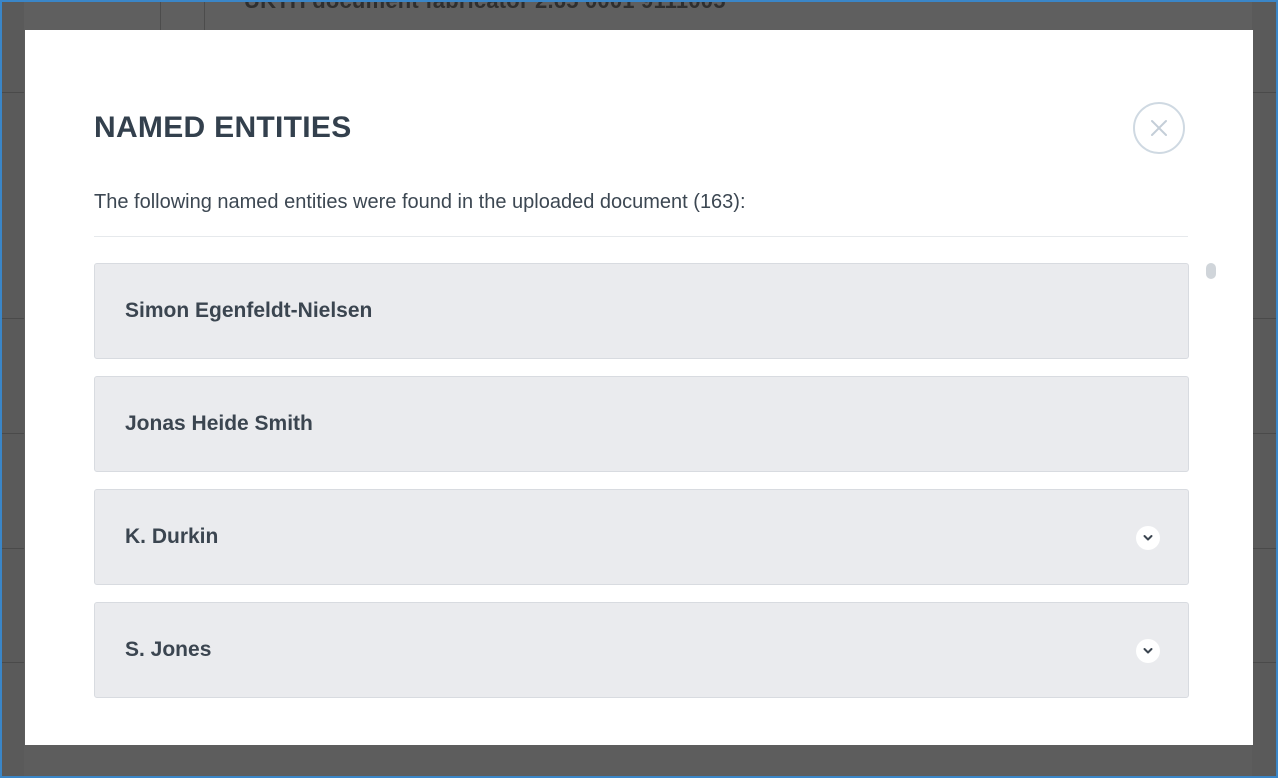  What do you see at coordinates (641, 537) in the screenshot?
I see `entity-list-item: K. Durkin` at bounding box center [641, 537].